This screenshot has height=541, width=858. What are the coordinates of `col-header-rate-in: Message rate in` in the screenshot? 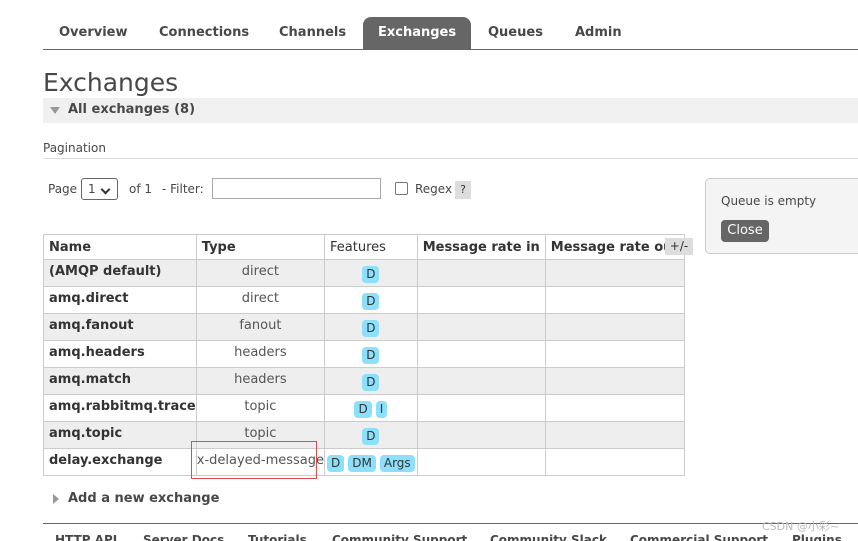 It's located at (481, 247).